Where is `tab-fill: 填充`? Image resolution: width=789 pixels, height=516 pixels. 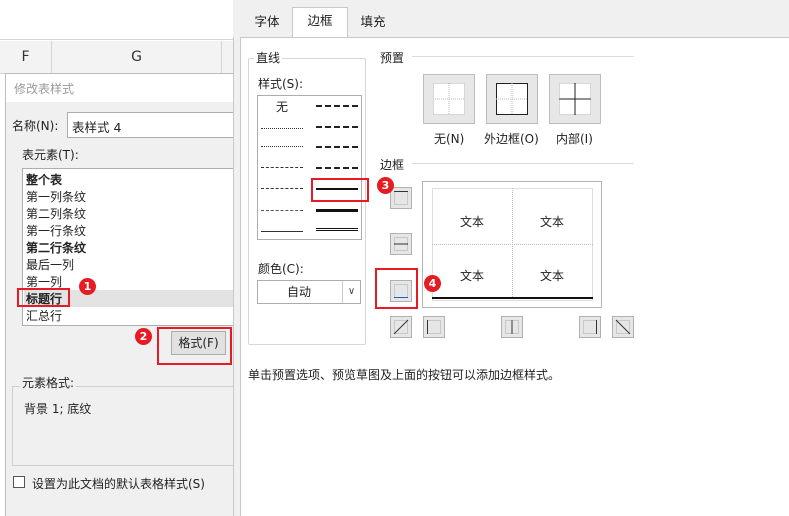
tab-fill: 填充 is located at coordinates (373, 23).